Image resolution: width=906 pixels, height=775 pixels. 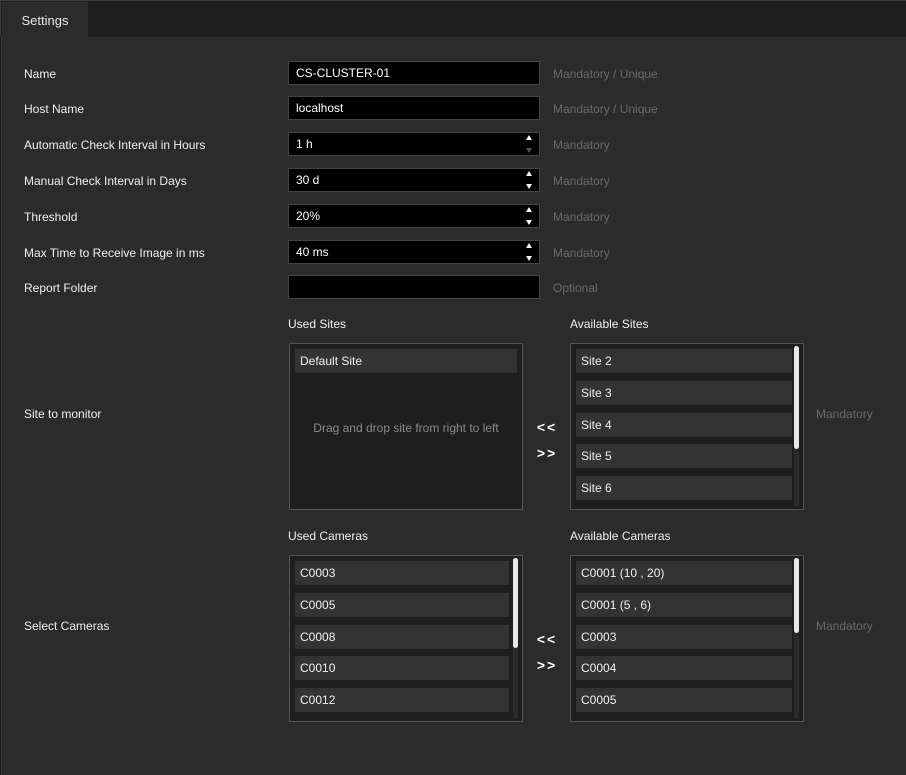 I want to click on list-item: C0004, so click(x=684, y=668).